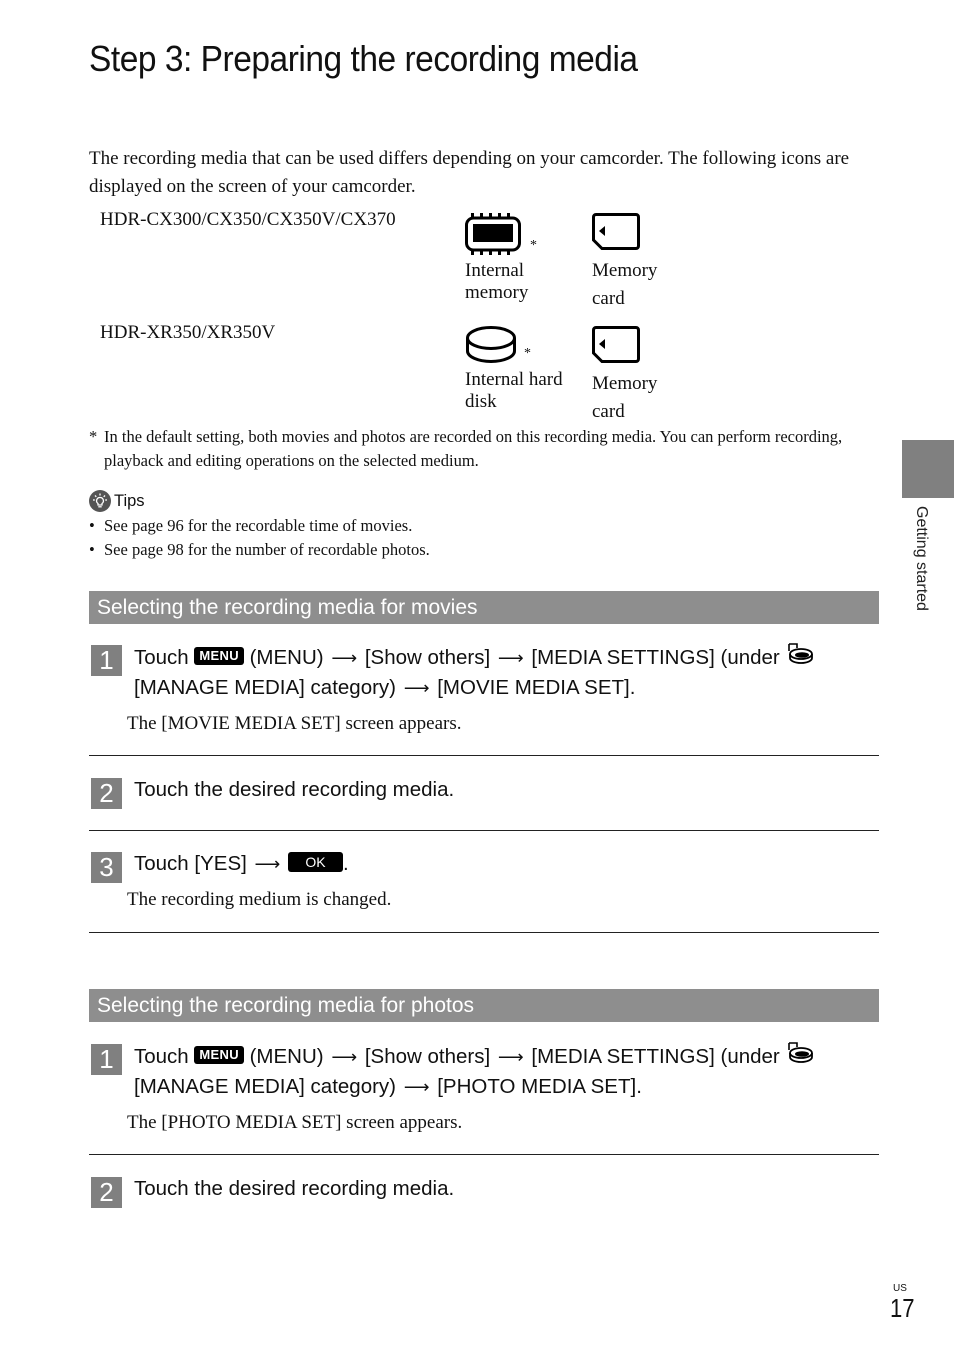  I want to click on text: Touch [YES], so click(190, 863).